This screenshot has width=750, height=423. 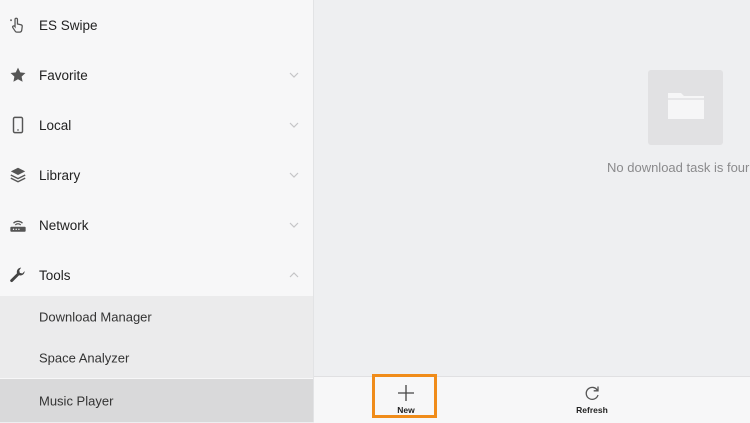 I want to click on star-icon, so click(x=18, y=75).